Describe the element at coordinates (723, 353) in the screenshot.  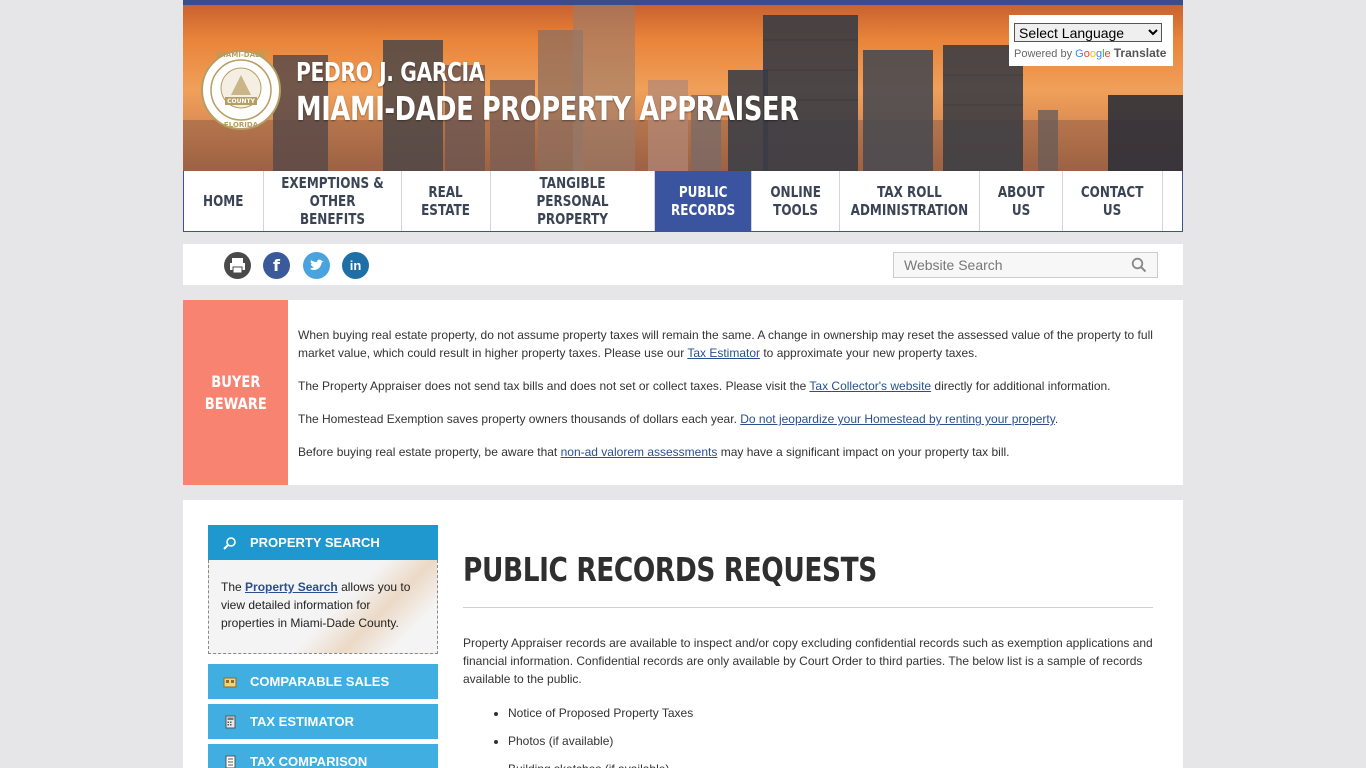
I see `tax-estimator-link: Tax Estimator` at that location.